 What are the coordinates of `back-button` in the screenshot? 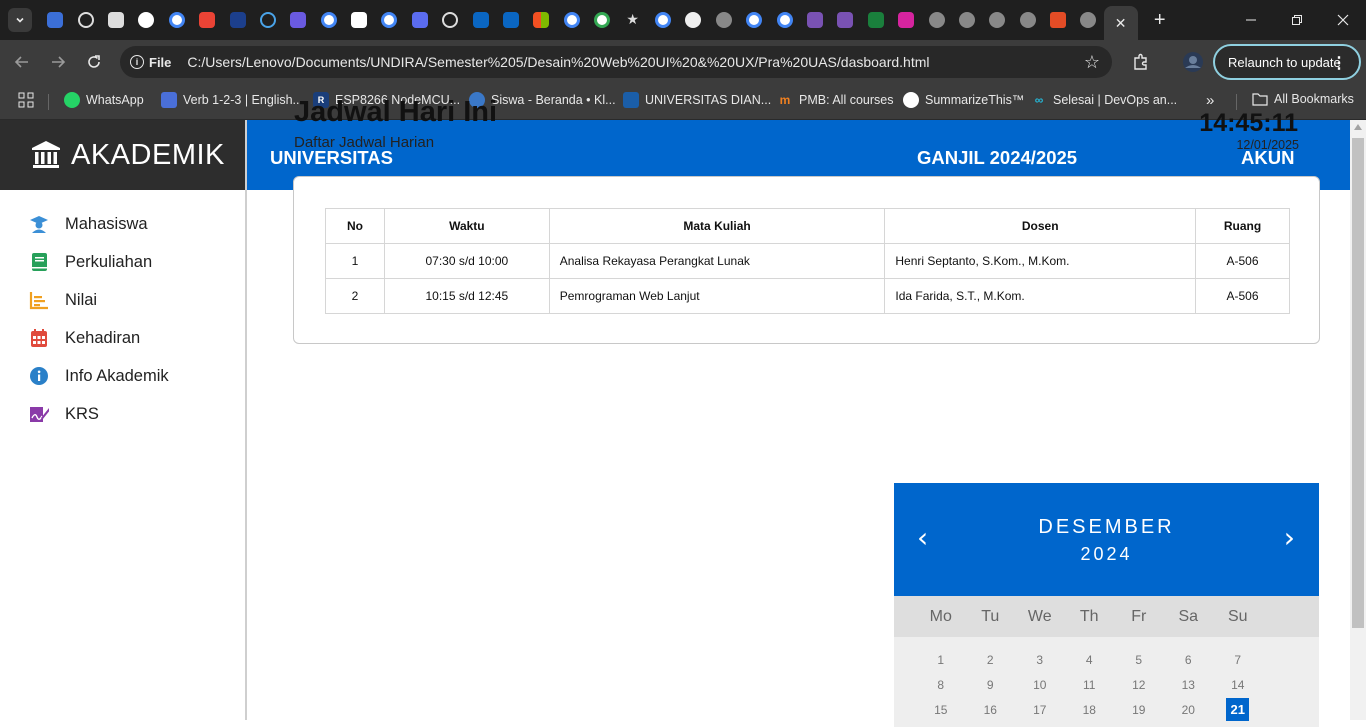 It's located at (22, 62).